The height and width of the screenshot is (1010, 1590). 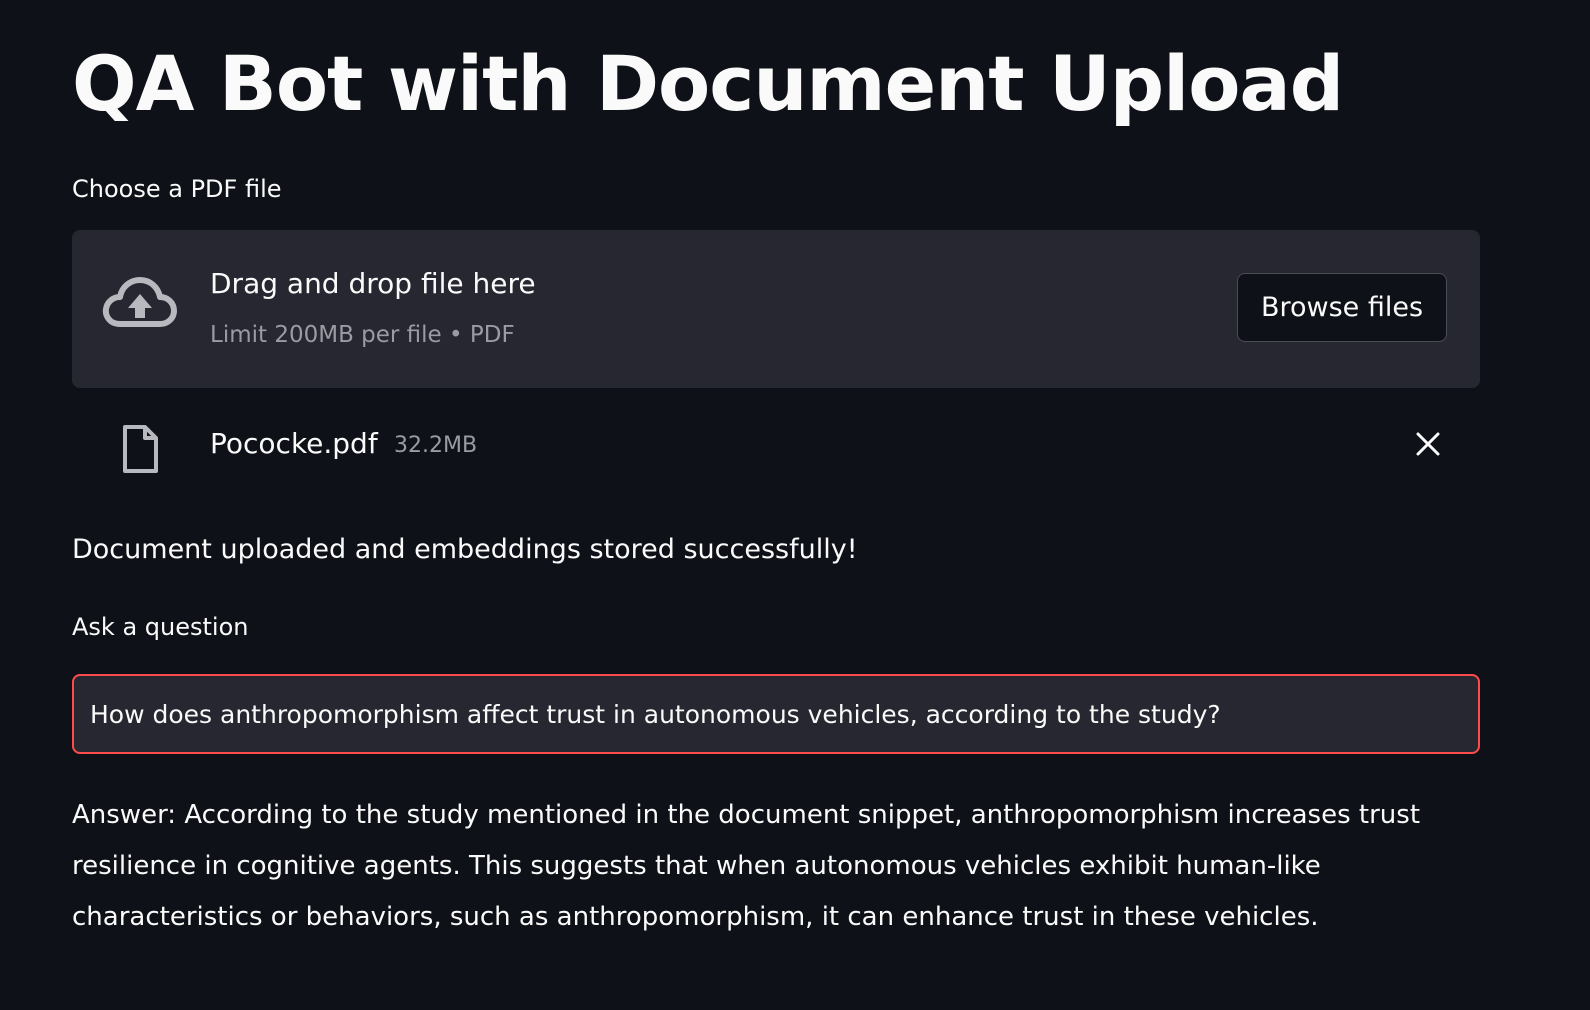 I want to click on uploaded-file-row: Pococke.pdf 32.2MB, so click(x=776, y=445).